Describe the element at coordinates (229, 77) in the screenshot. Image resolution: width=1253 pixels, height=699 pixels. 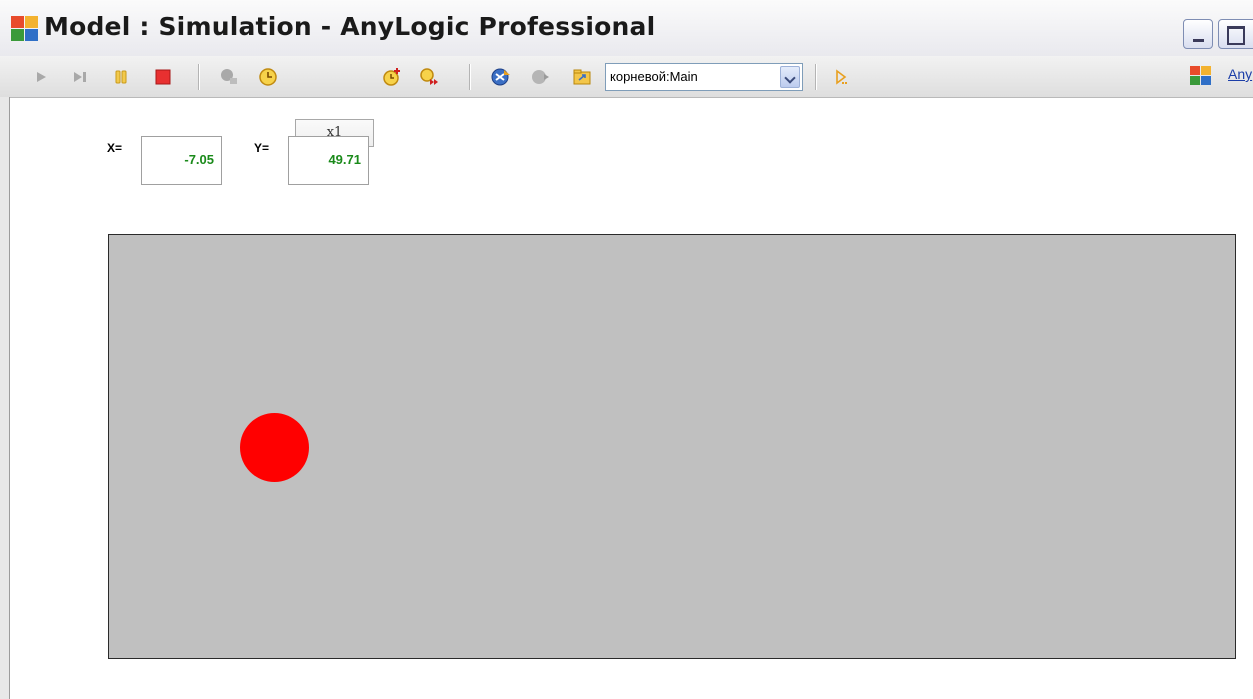
I see `slower-icon` at that location.